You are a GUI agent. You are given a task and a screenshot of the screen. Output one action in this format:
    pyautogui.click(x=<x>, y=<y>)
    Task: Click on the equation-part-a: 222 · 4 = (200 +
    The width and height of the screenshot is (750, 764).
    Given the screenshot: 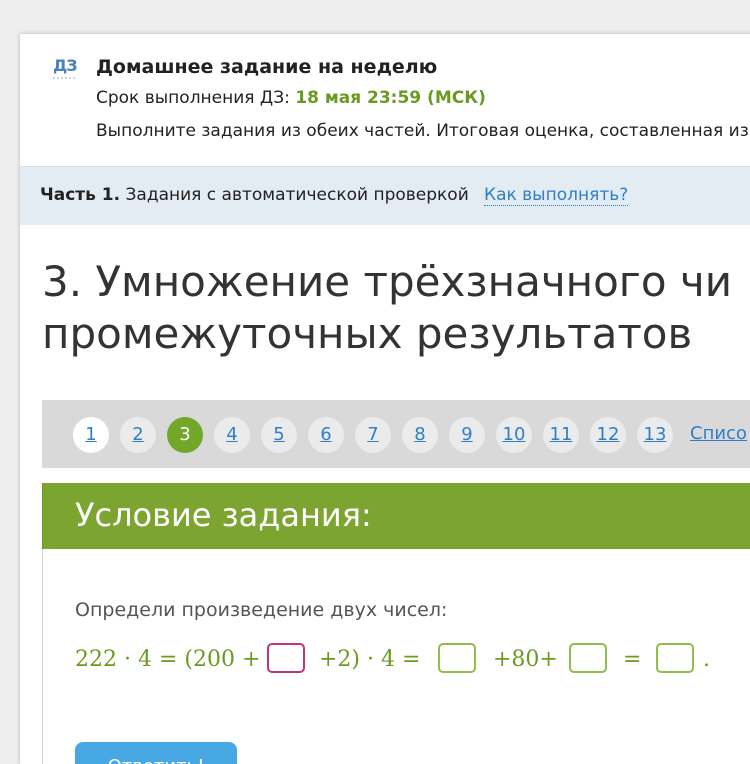 What is the action you would take?
    pyautogui.click(x=168, y=659)
    